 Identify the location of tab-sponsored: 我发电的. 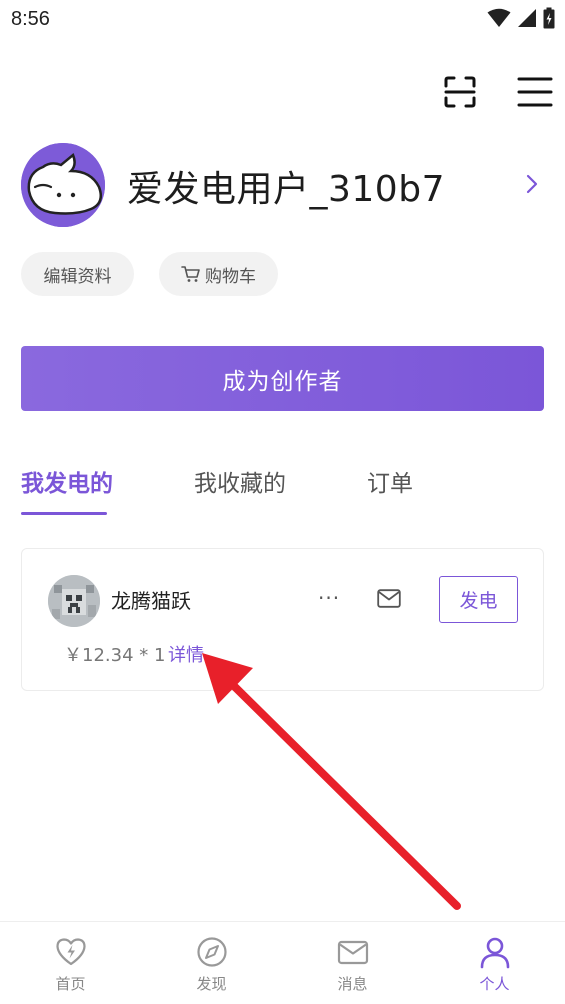
(67, 481).